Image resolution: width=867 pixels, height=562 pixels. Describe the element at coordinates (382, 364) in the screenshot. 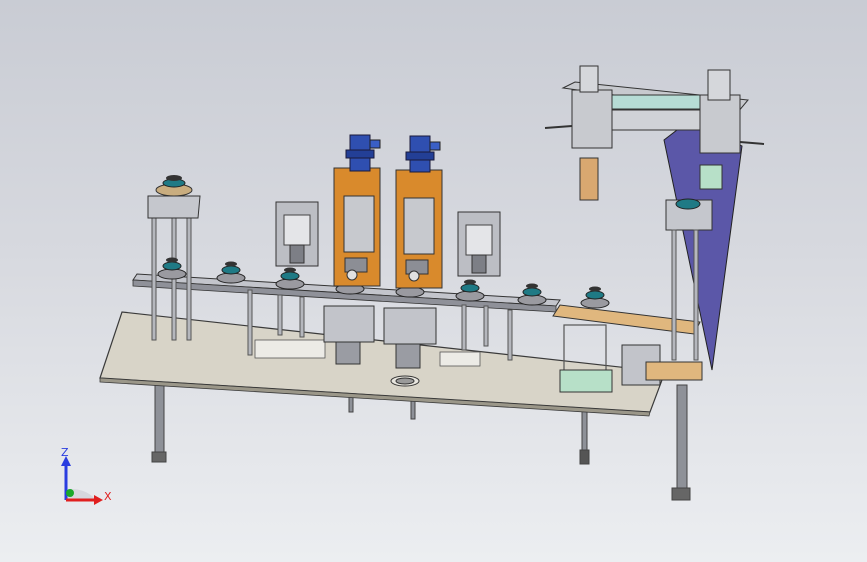

I see `base-plate` at that location.